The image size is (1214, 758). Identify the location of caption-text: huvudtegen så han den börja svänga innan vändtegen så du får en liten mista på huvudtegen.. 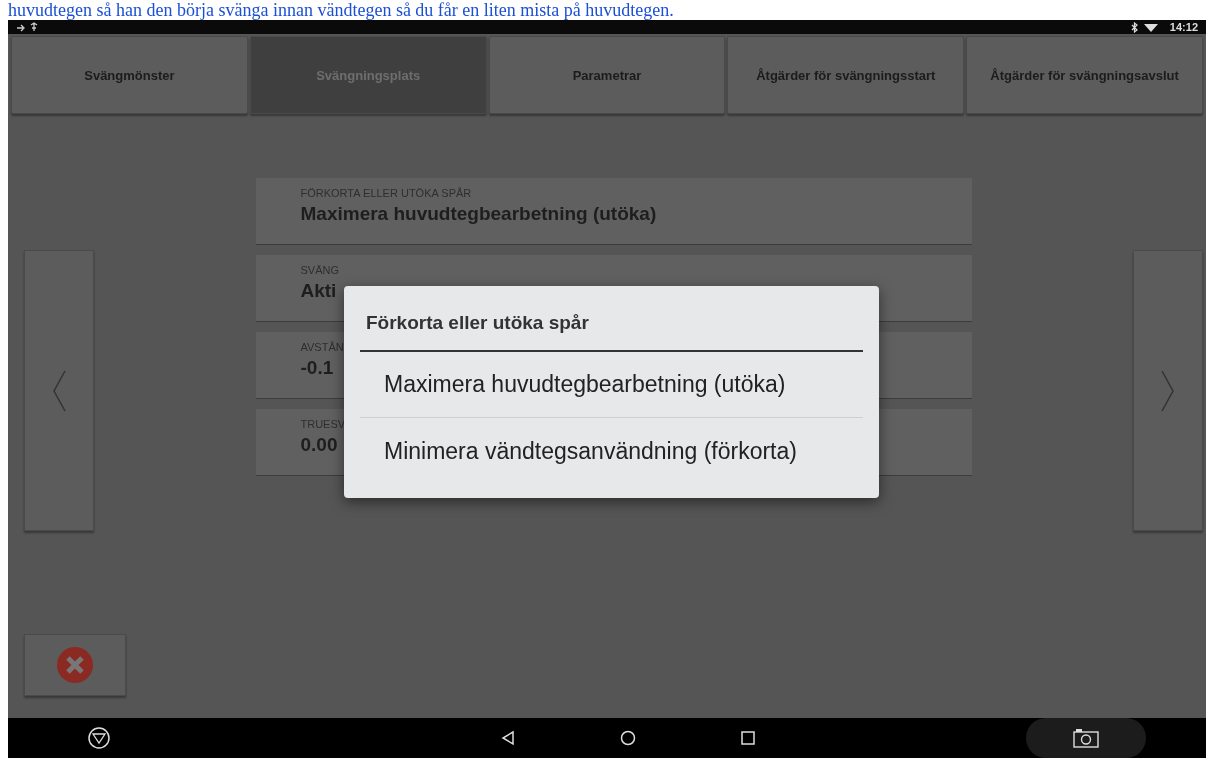
(341, 10).